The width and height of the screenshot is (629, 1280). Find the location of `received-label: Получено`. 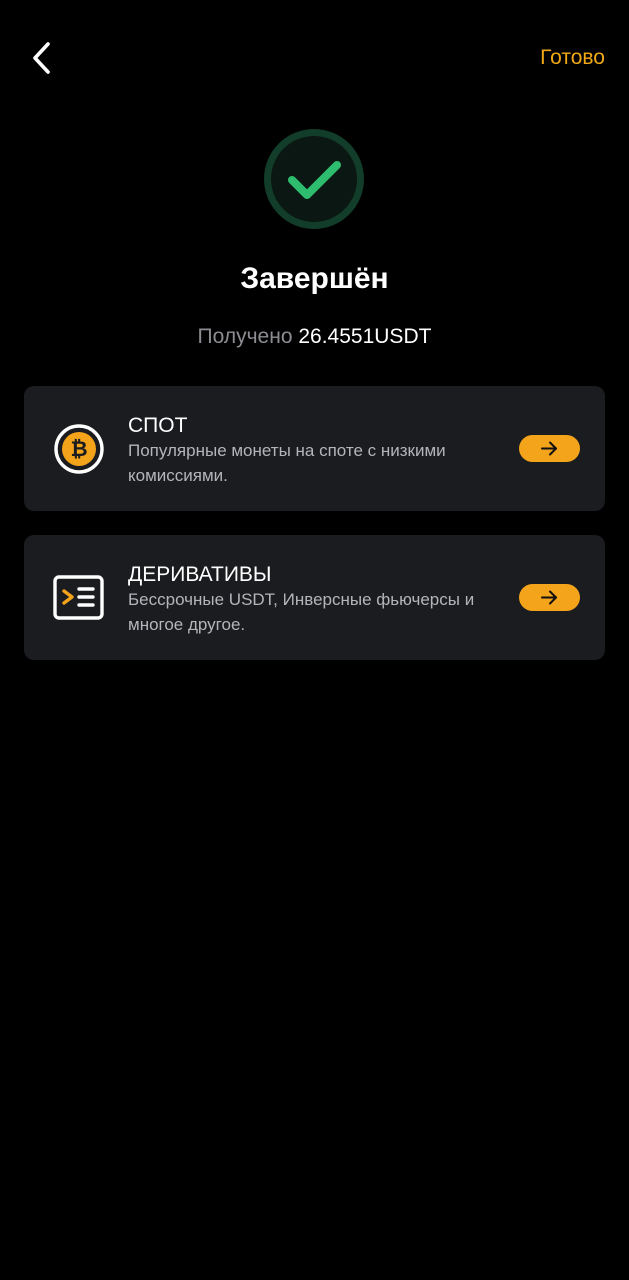

received-label: Получено is located at coordinates (245, 336).